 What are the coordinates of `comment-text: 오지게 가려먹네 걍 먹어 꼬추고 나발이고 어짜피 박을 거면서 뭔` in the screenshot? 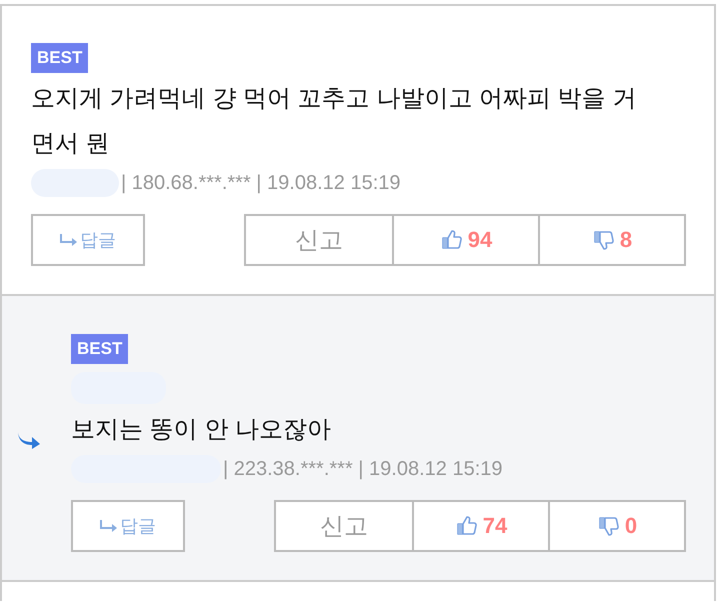 It's located at (334, 121).